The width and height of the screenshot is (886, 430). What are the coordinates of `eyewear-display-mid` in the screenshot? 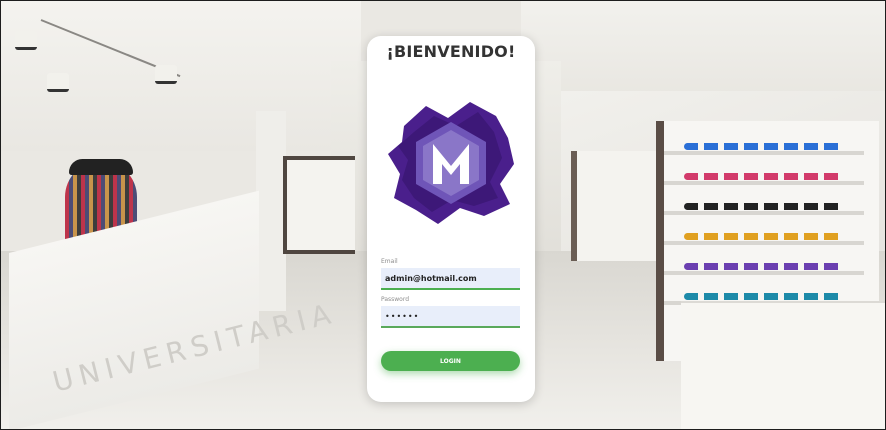 It's located at (614, 206).